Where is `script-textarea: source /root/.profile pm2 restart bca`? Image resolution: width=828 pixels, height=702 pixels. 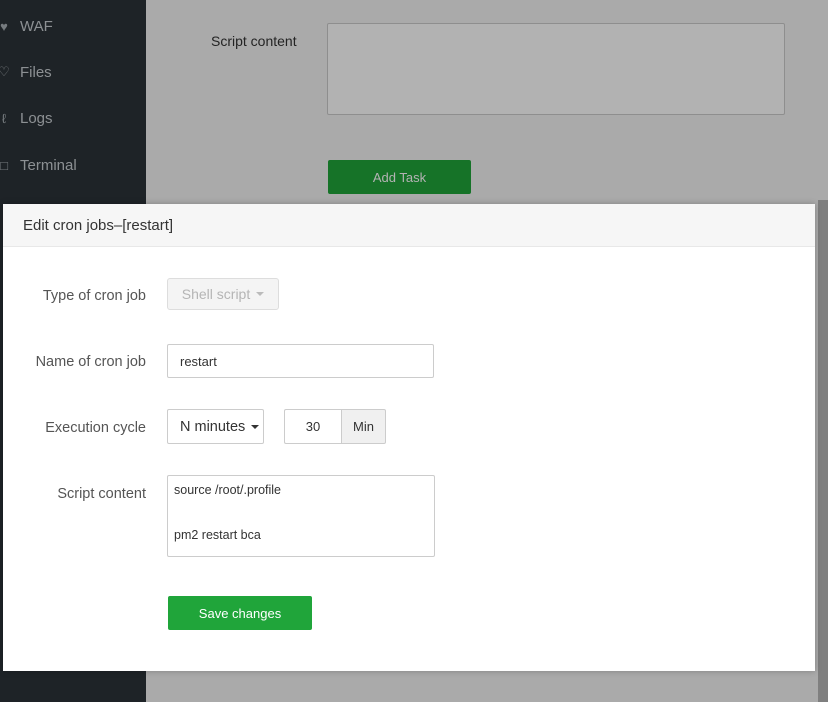 script-textarea: source /root/.profile pm2 restart bca is located at coordinates (301, 516).